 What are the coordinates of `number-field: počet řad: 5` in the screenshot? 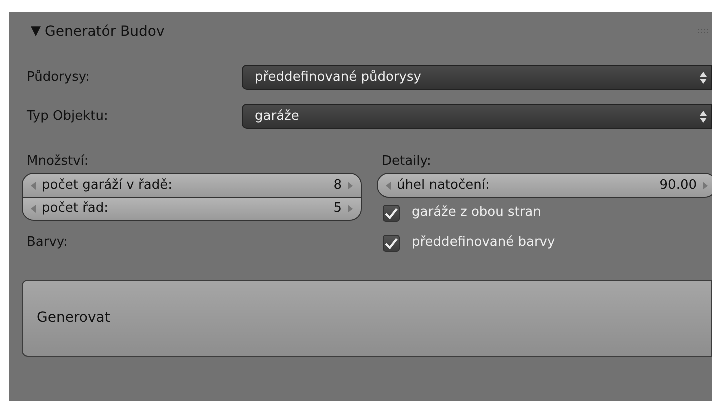 It's located at (192, 208).